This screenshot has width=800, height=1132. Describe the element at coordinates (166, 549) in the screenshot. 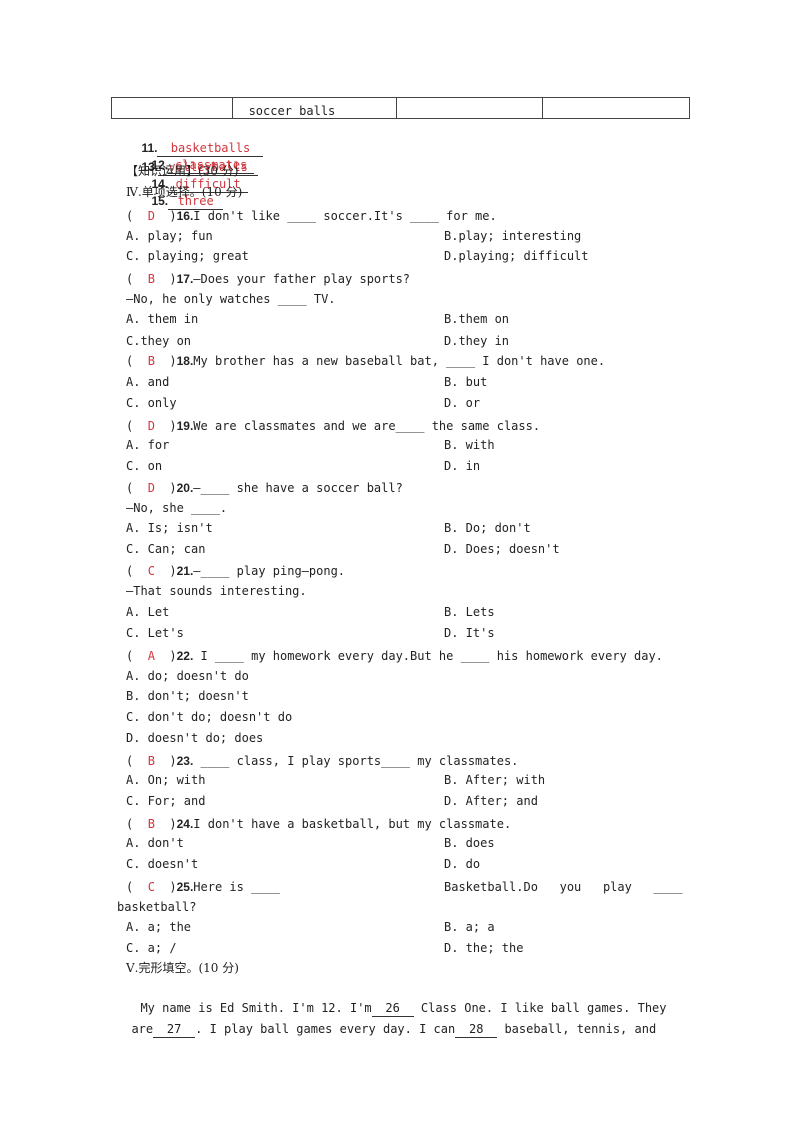

I see `answer-option: C. Can; can` at that location.